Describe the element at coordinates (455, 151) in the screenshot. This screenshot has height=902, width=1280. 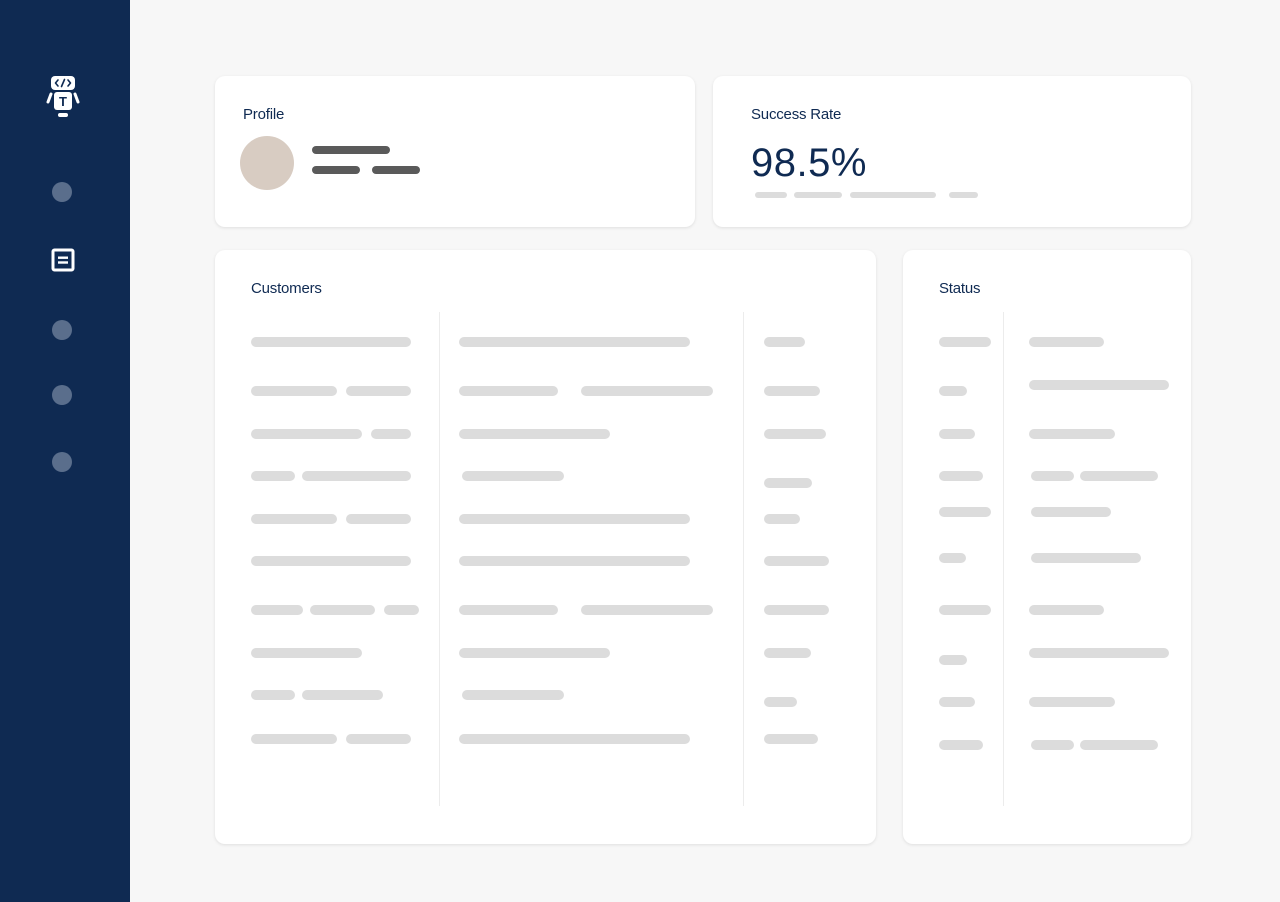
I see `profile-card: Profile` at that location.